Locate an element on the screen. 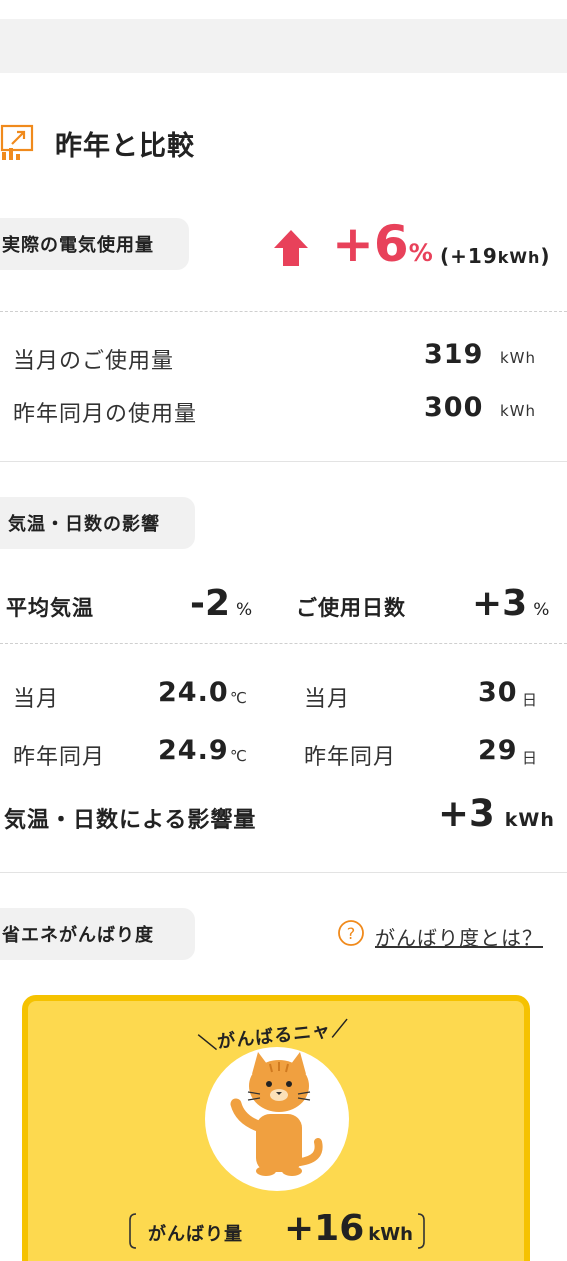 The height and width of the screenshot is (1261, 567). days-prev-unit: 日 is located at coordinates (530, 758).